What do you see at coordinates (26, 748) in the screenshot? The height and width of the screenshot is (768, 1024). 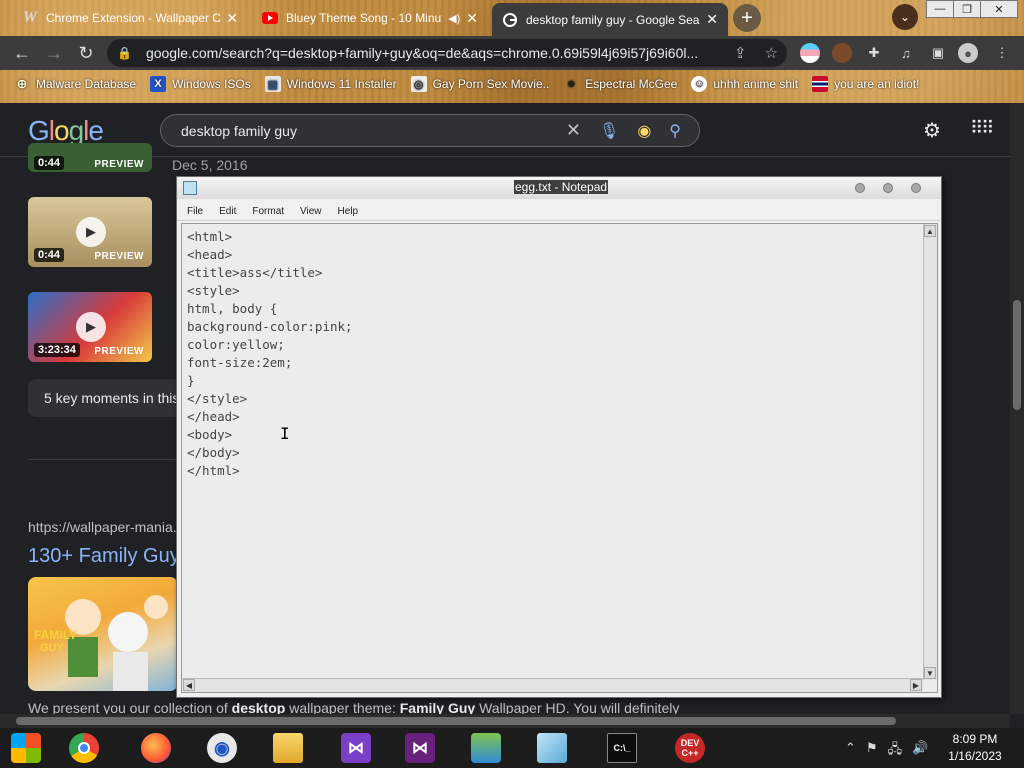 I see `start-button` at bounding box center [26, 748].